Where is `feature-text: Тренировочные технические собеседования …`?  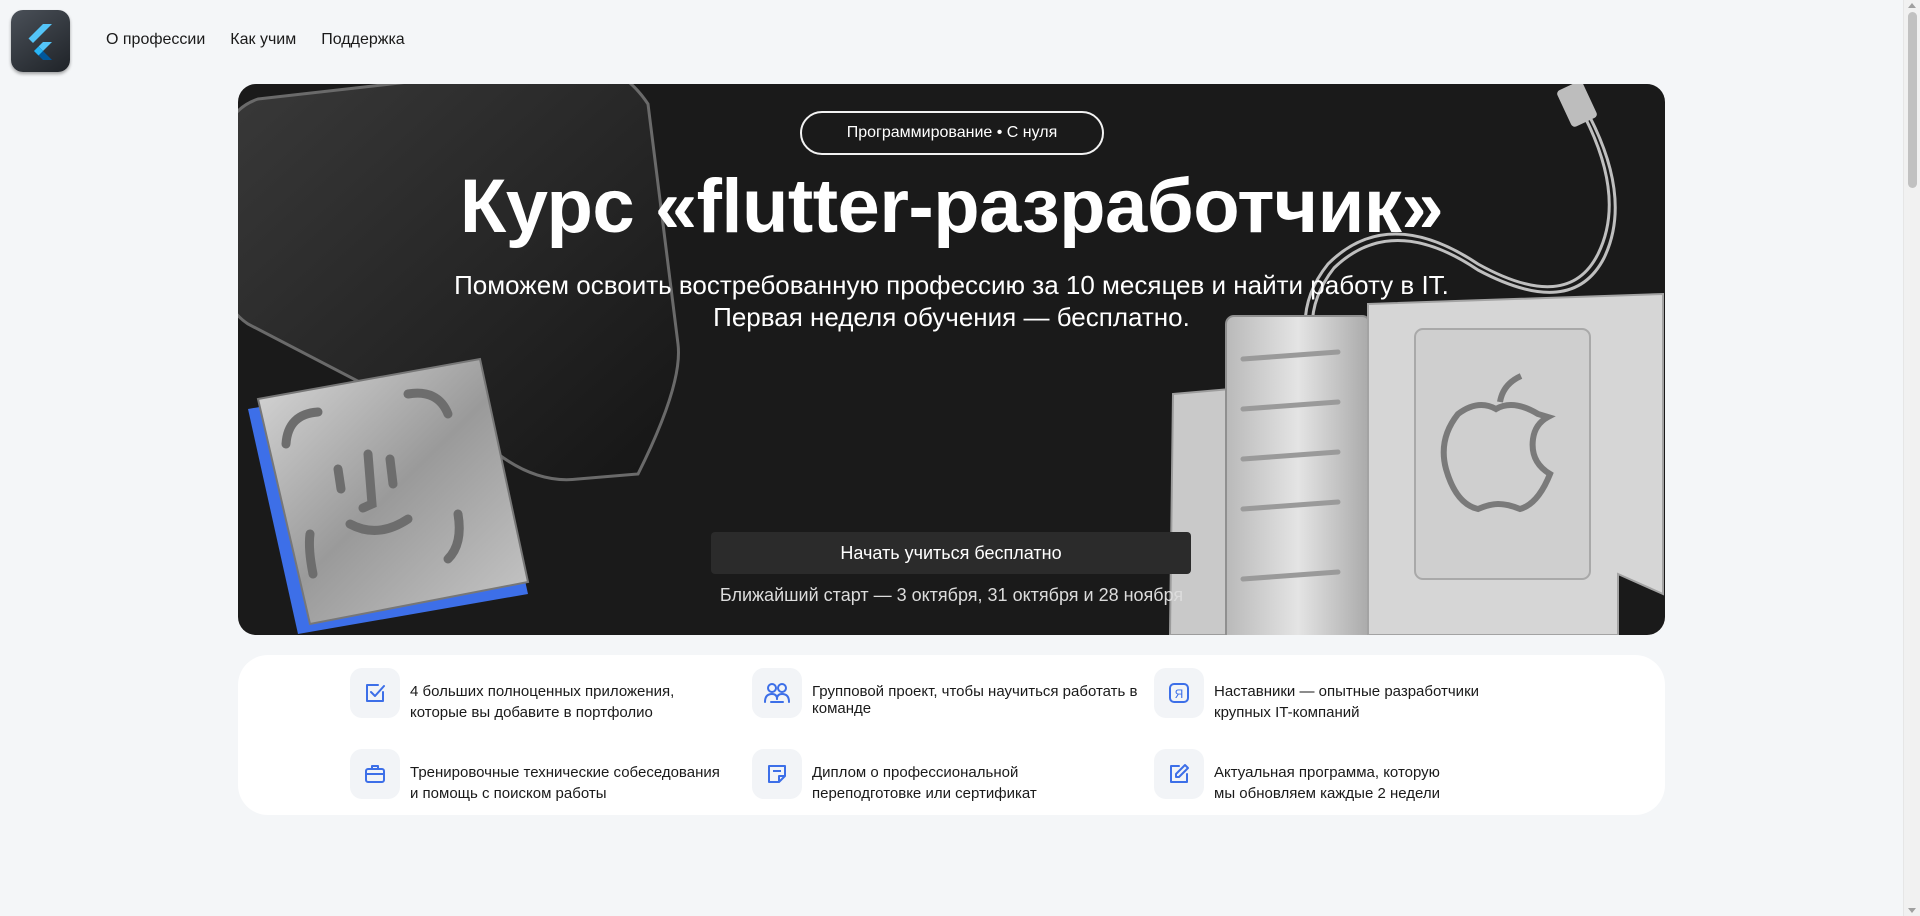
feature-text: Тренировочные технические собеседования … is located at coordinates (575, 783).